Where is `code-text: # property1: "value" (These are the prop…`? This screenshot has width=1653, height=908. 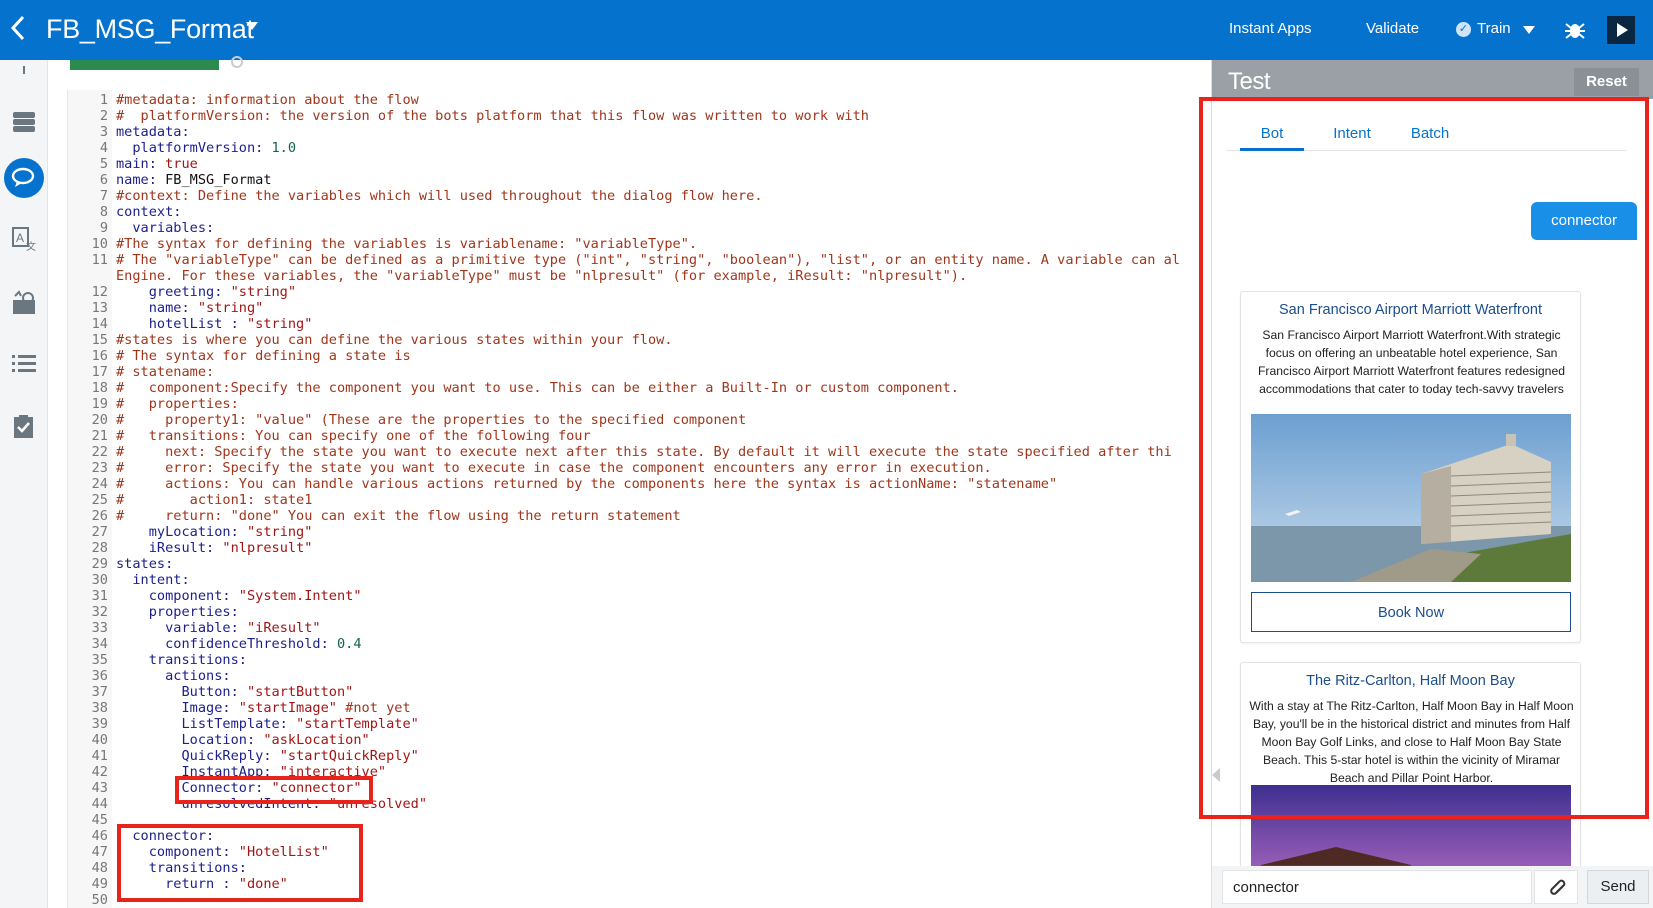
code-text: # property1: "value" (These are the prop… is located at coordinates (431, 420).